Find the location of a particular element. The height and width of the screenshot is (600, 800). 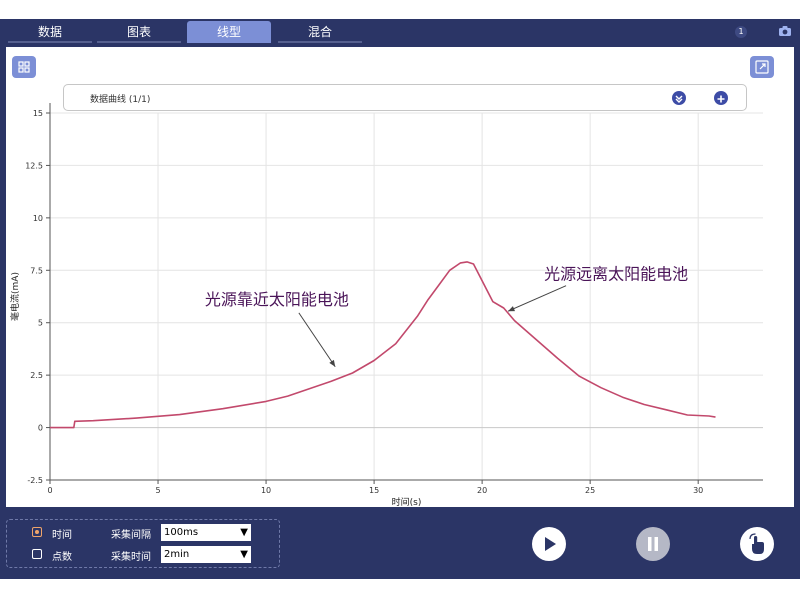

tab-line: 线型 is located at coordinates (229, 32).